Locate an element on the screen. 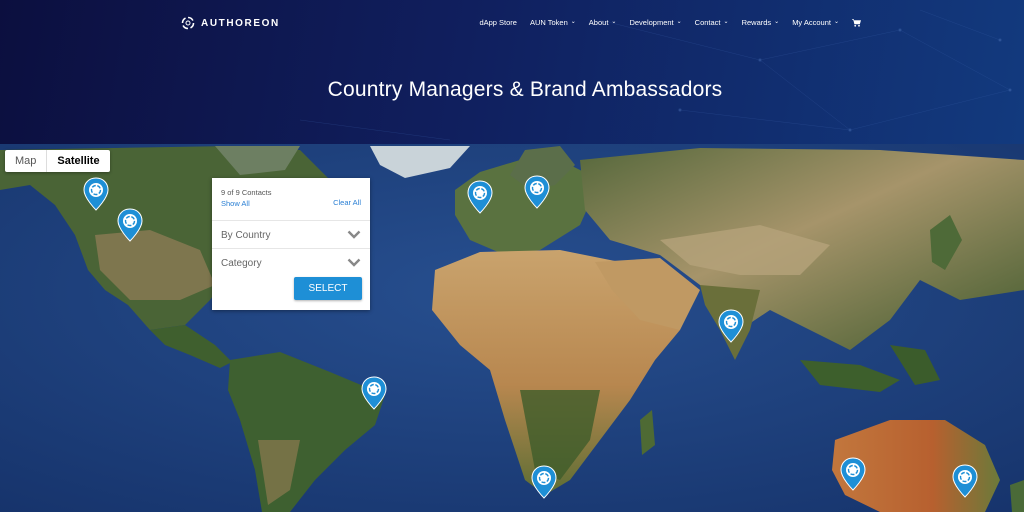 The image size is (1024, 512). show-all-link: Show All is located at coordinates (235, 203).